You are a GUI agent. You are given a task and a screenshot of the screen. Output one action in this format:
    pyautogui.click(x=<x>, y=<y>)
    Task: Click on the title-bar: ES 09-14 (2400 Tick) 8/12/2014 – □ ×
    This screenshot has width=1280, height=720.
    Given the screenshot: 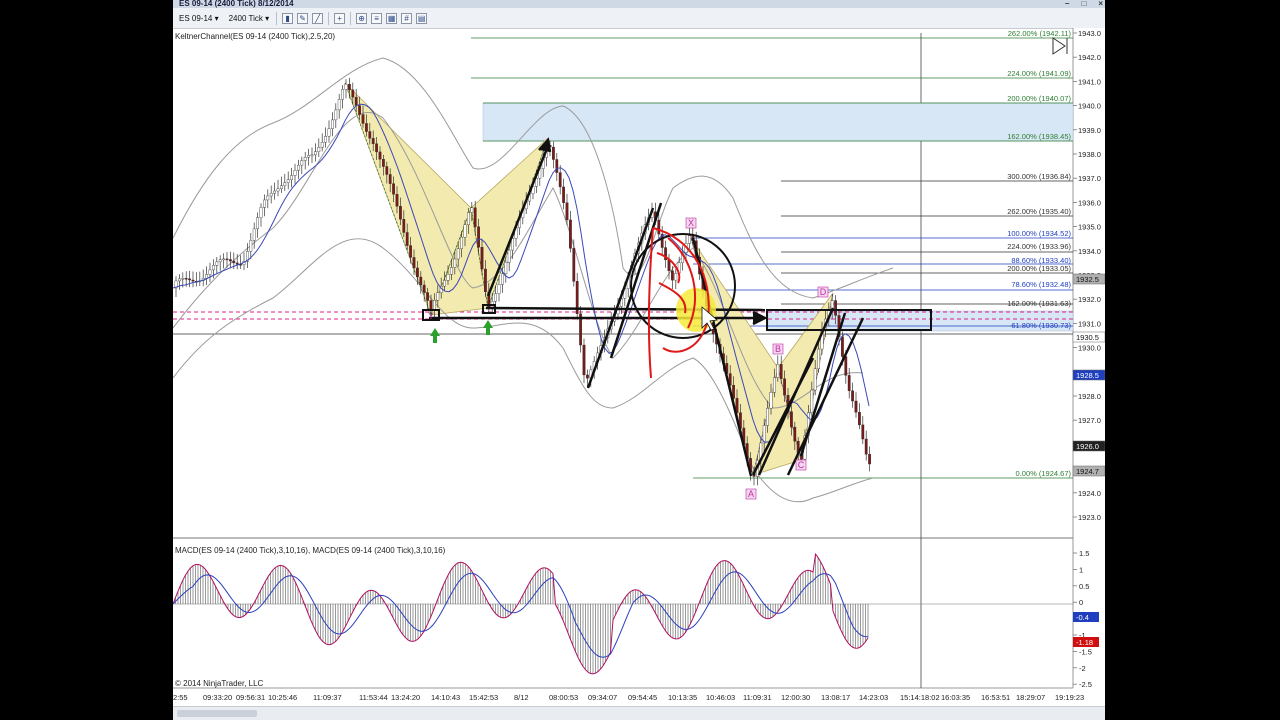 What is the action you would take?
    pyautogui.click(x=639, y=4)
    